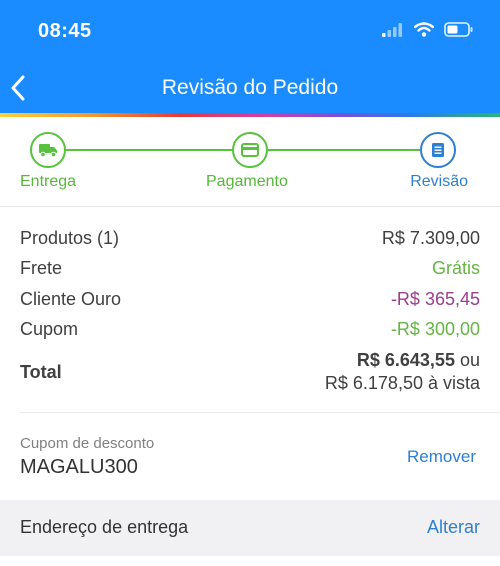 The width and height of the screenshot is (500, 566). I want to click on step-review, so click(438, 150).